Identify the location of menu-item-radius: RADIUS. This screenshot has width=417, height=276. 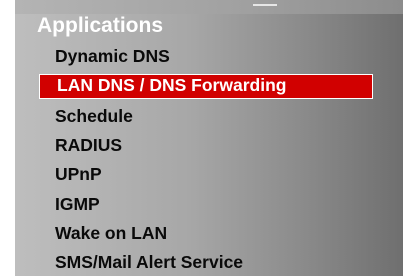
(88, 145).